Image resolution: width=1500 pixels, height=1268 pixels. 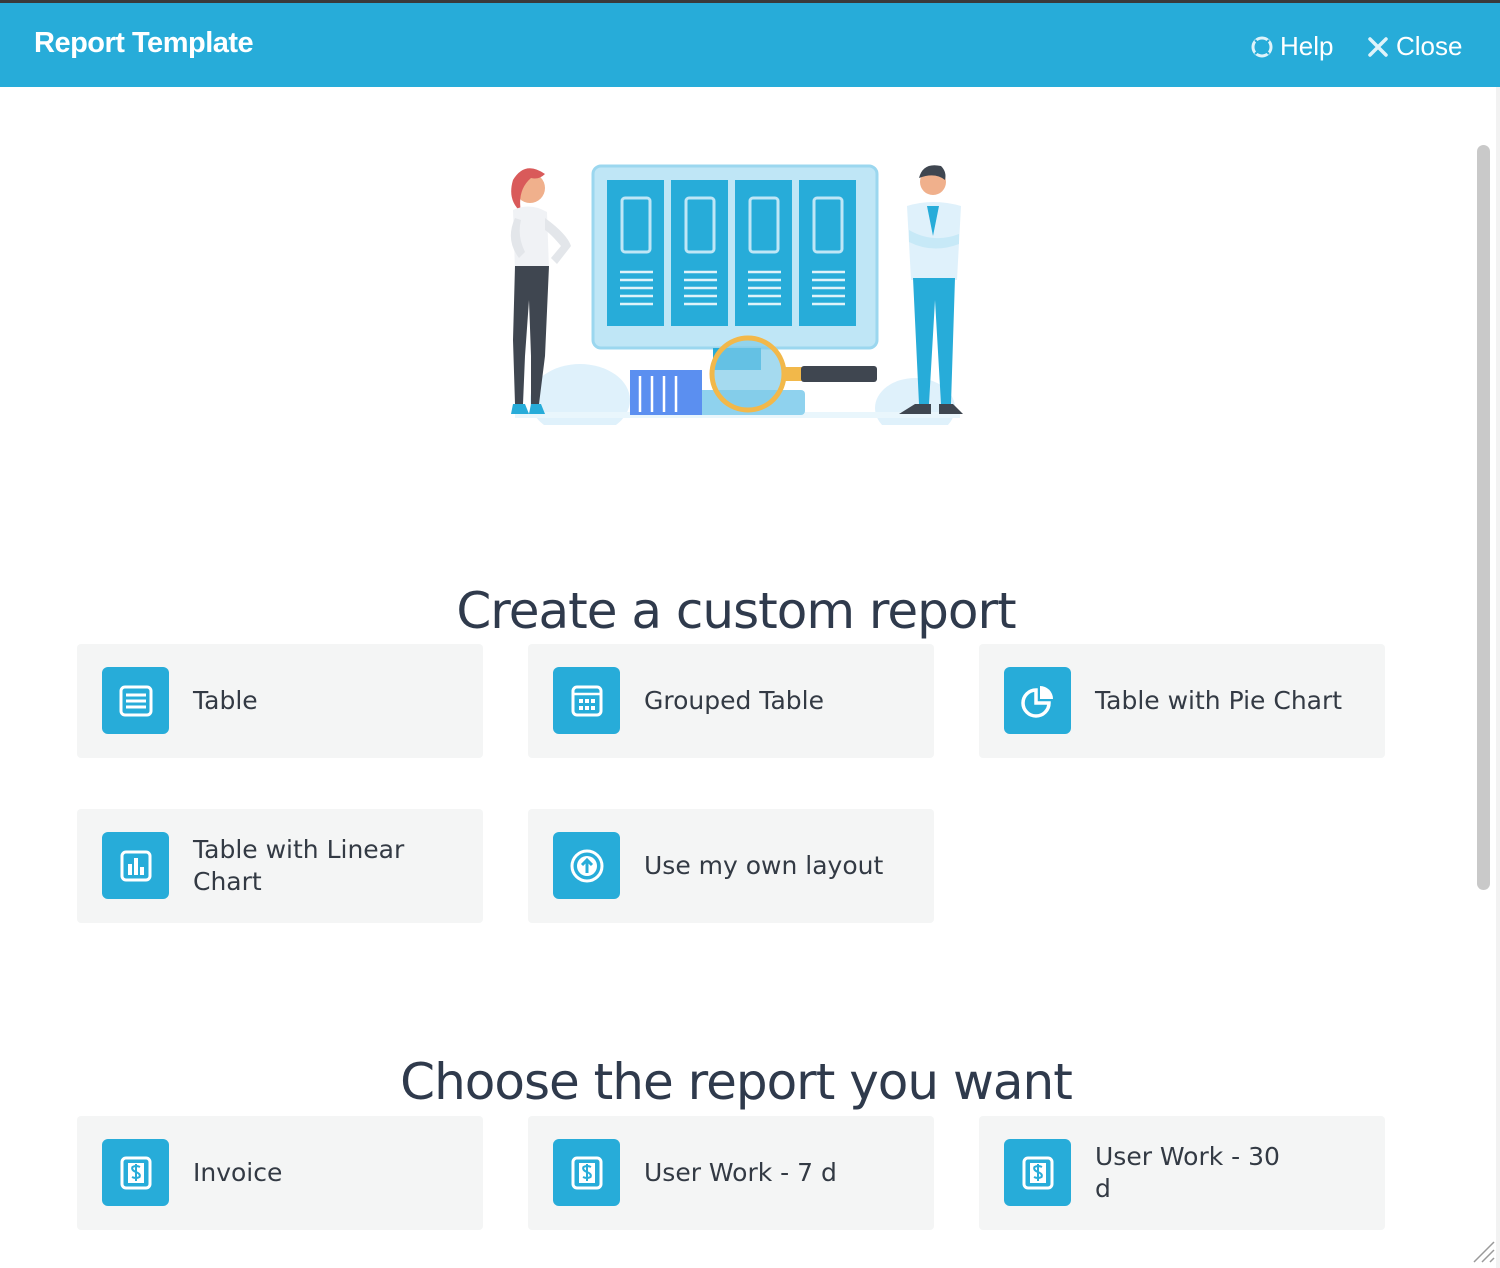 I want to click on card-label: Grouped Table, so click(x=734, y=700).